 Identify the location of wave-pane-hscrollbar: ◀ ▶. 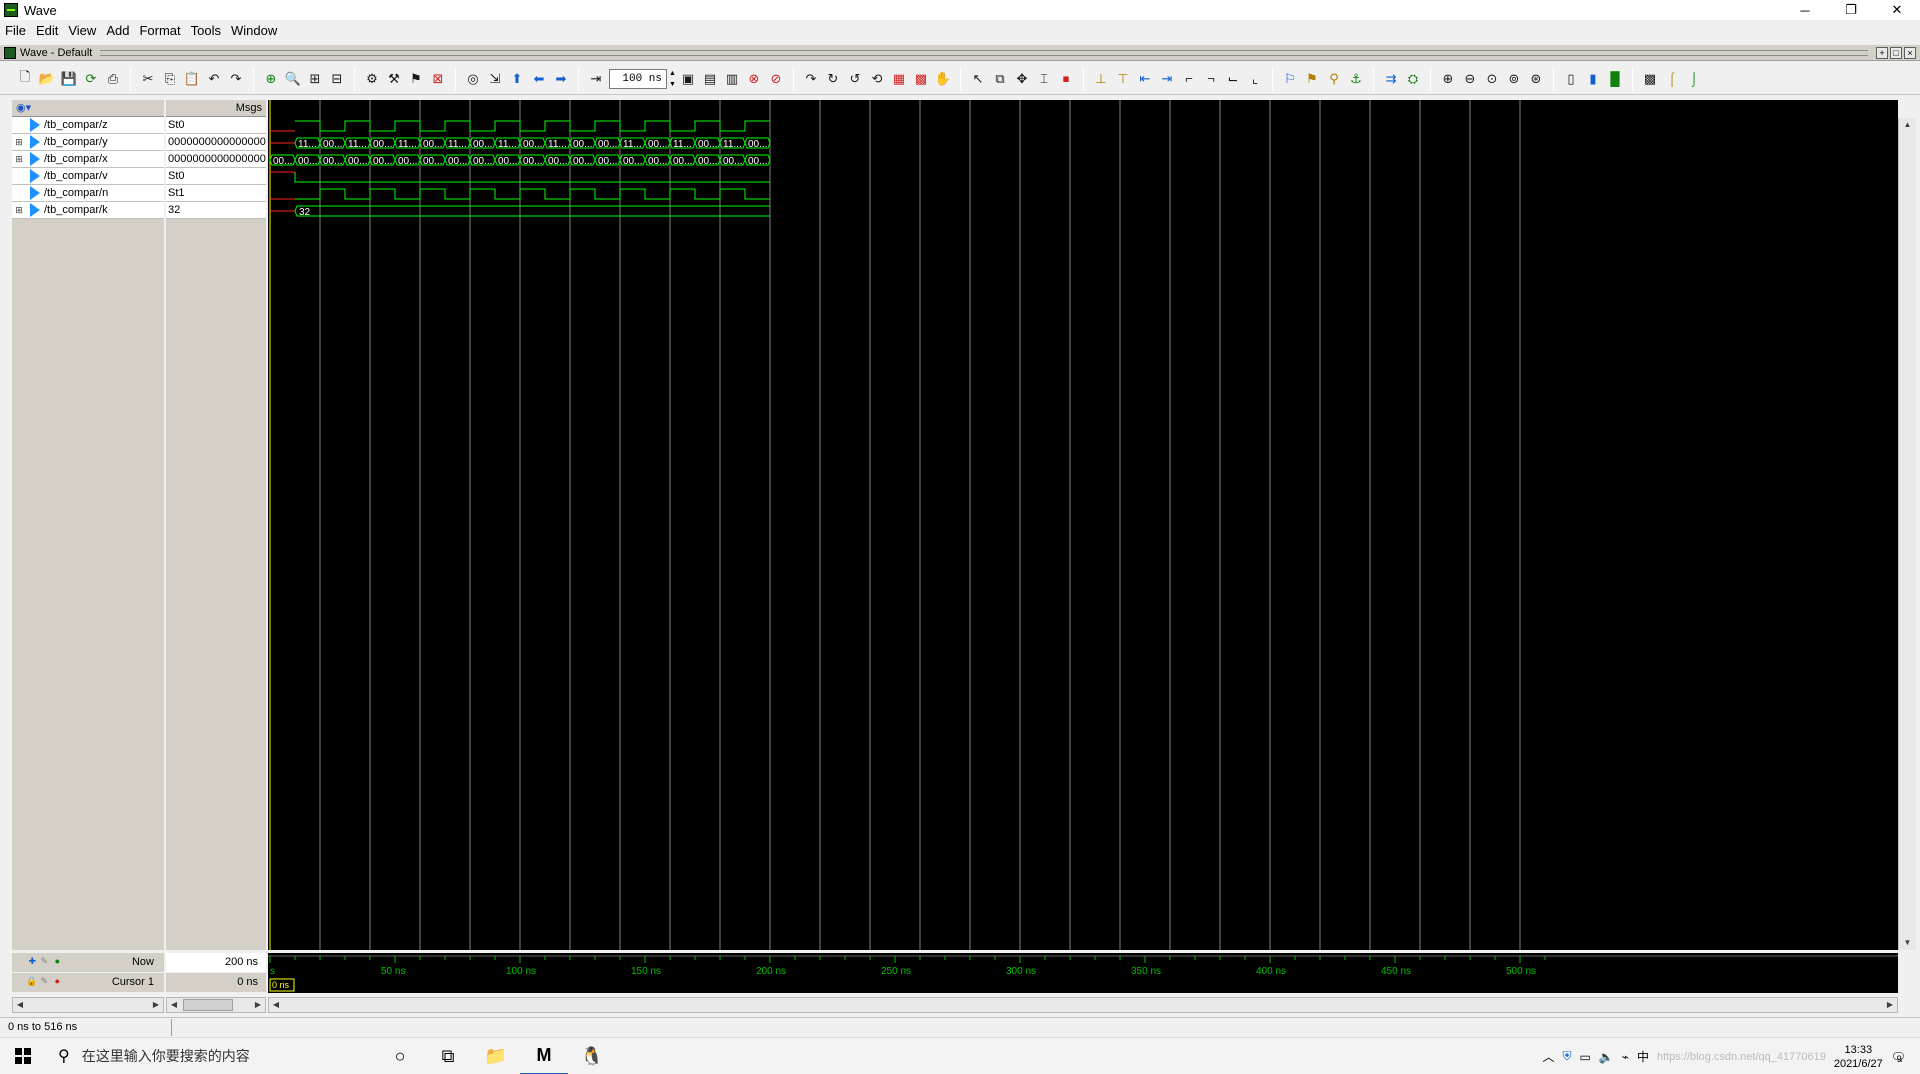
(1083, 1005).